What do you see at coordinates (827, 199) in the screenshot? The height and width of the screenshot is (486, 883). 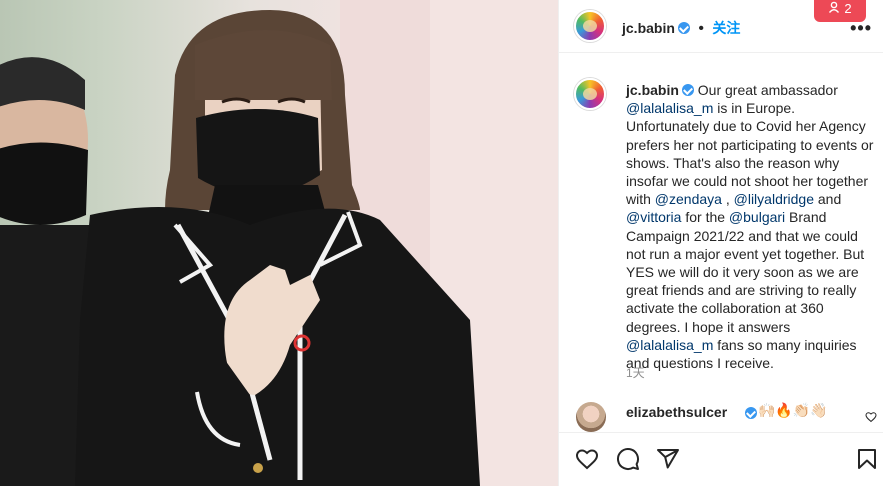 I see `caption-text: and` at bounding box center [827, 199].